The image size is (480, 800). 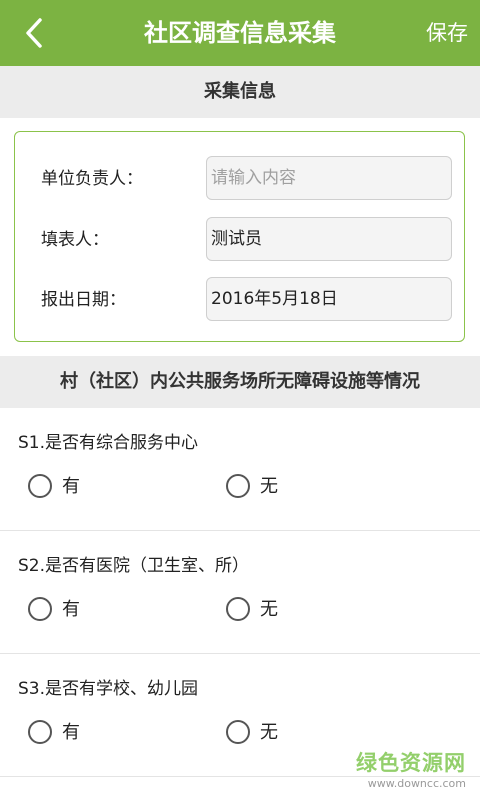 I want to click on s3-yes-option: 有, so click(x=73, y=733).